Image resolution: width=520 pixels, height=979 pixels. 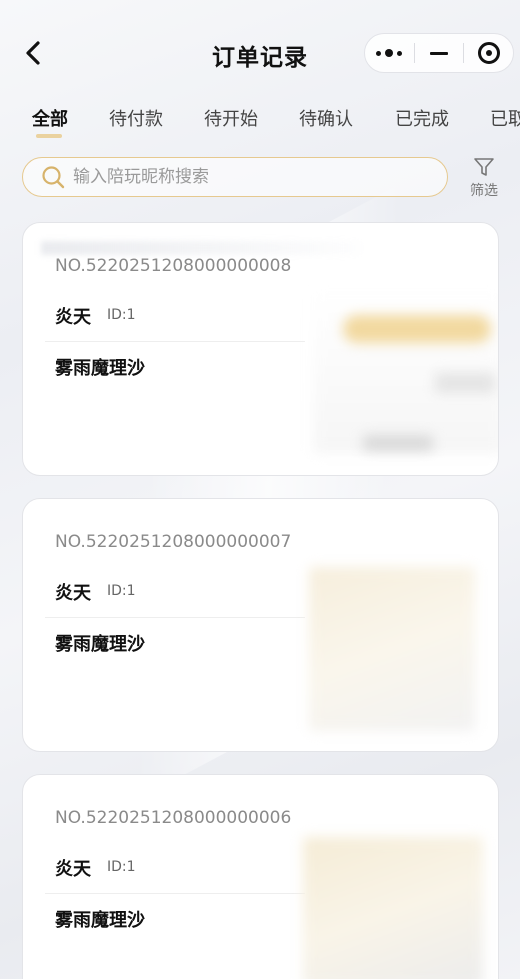 I want to click on miniprogram-capsule, so click(x=439, y=53).